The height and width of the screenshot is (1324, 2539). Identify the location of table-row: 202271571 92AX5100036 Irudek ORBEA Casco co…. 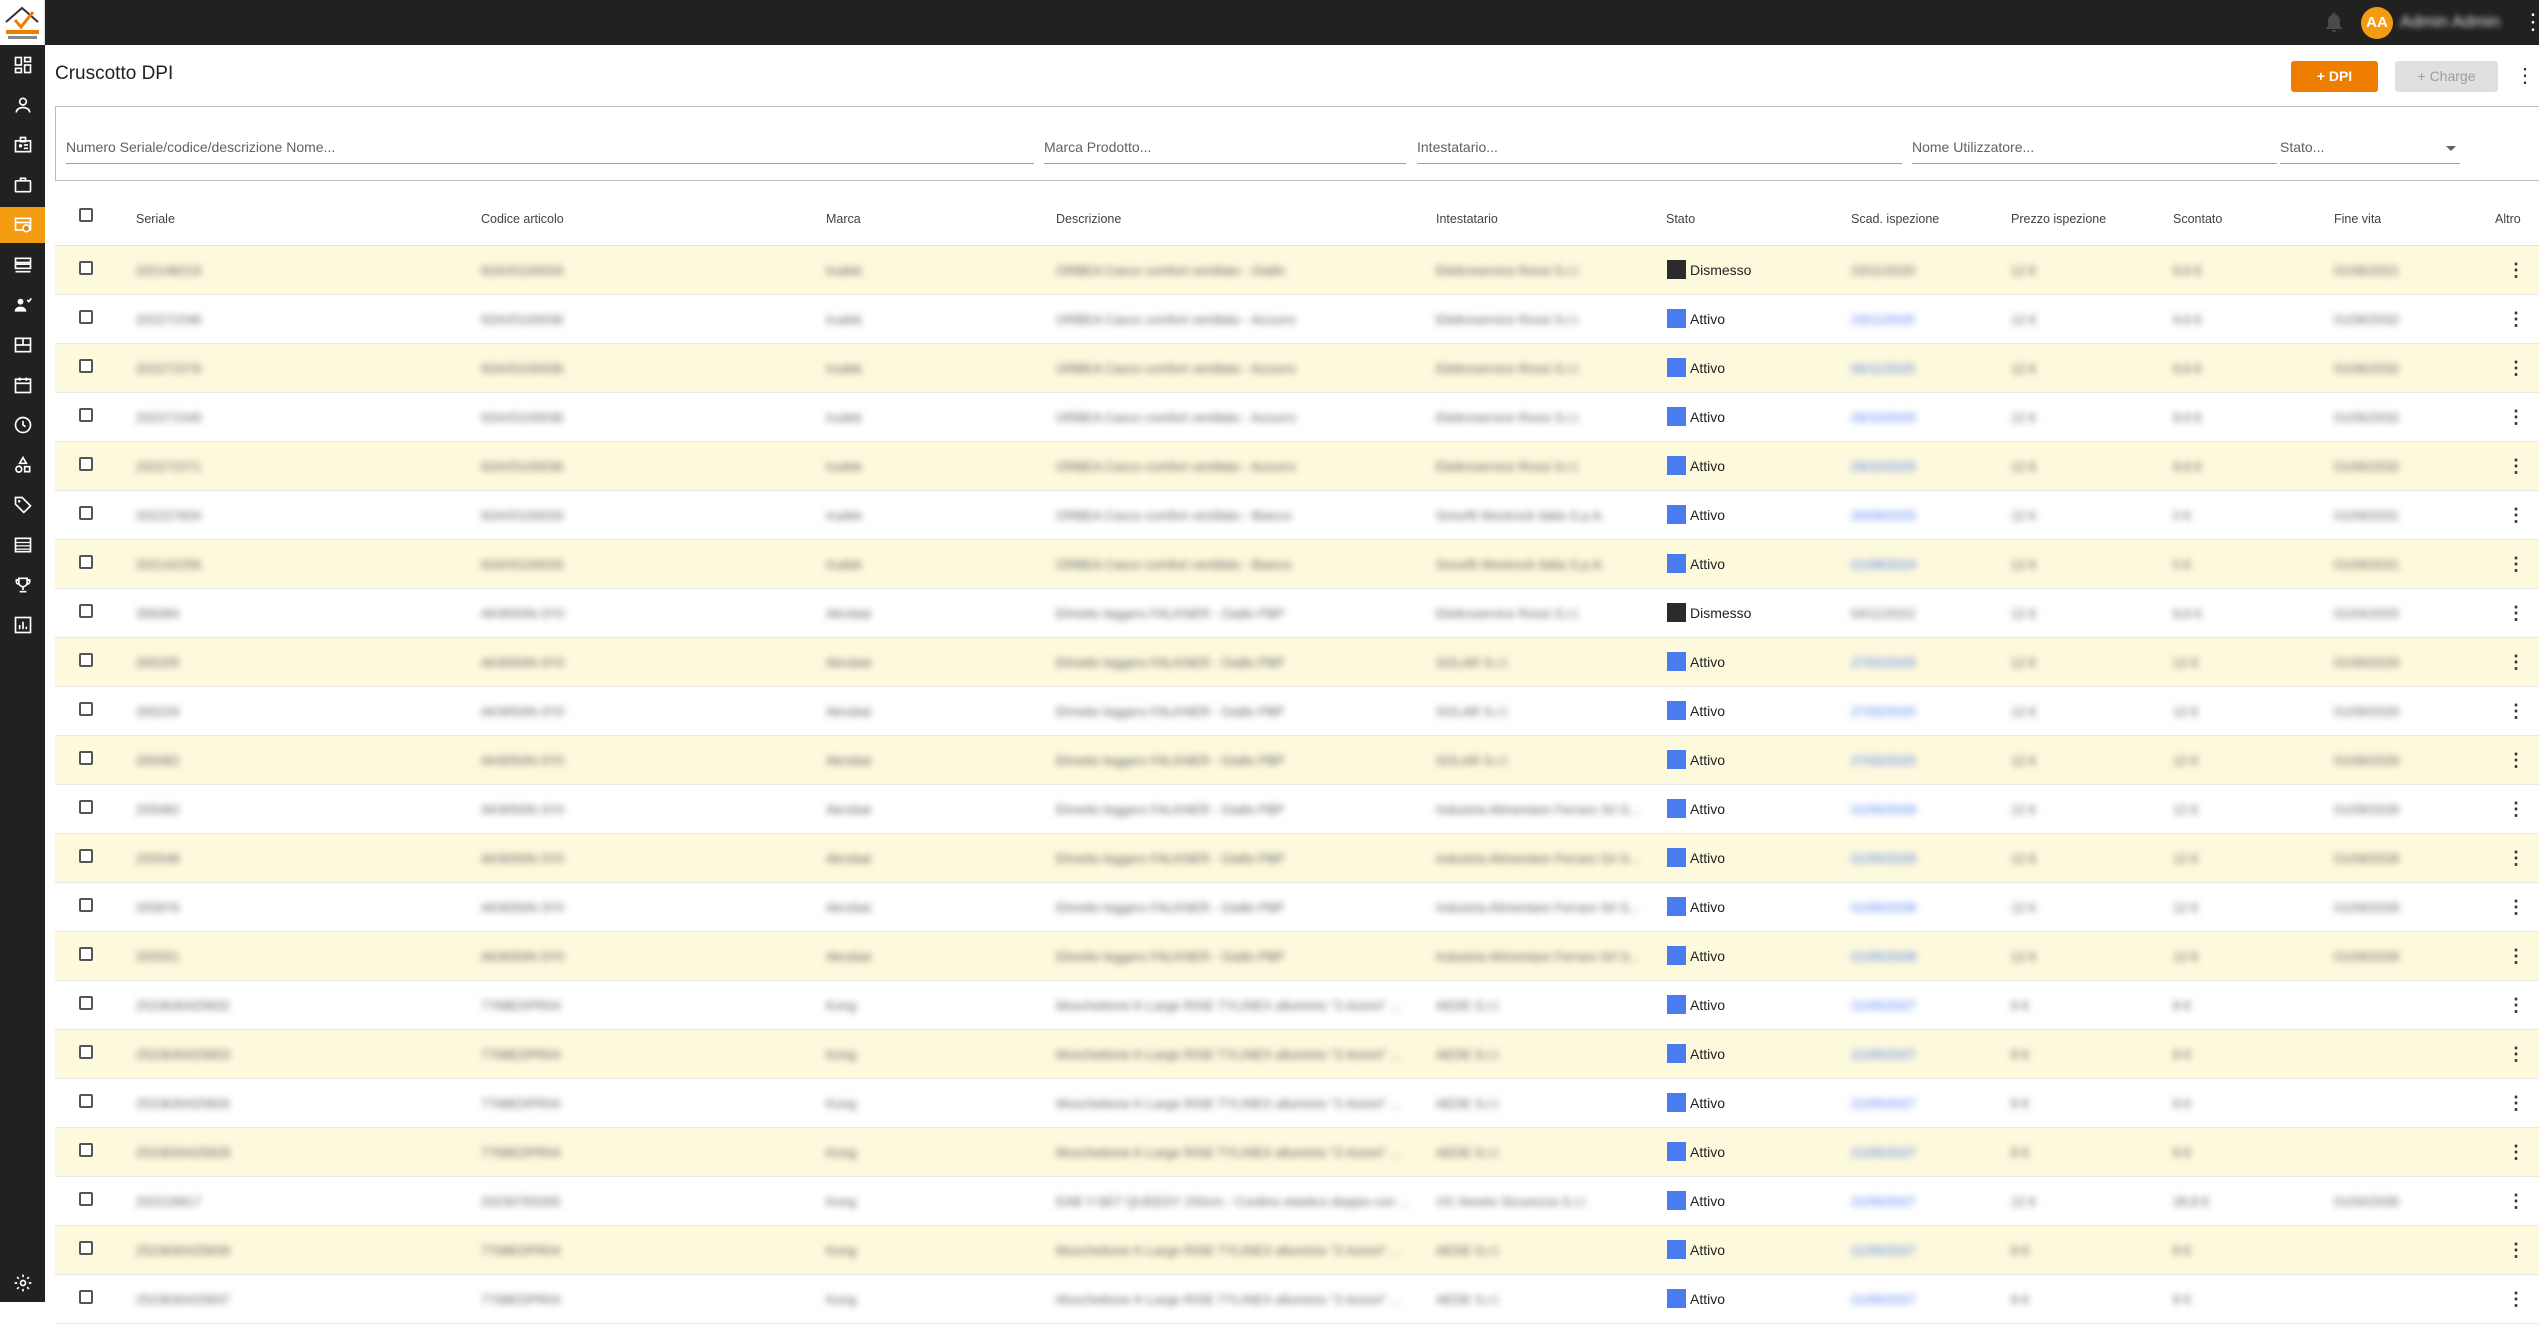
(1297, 466).